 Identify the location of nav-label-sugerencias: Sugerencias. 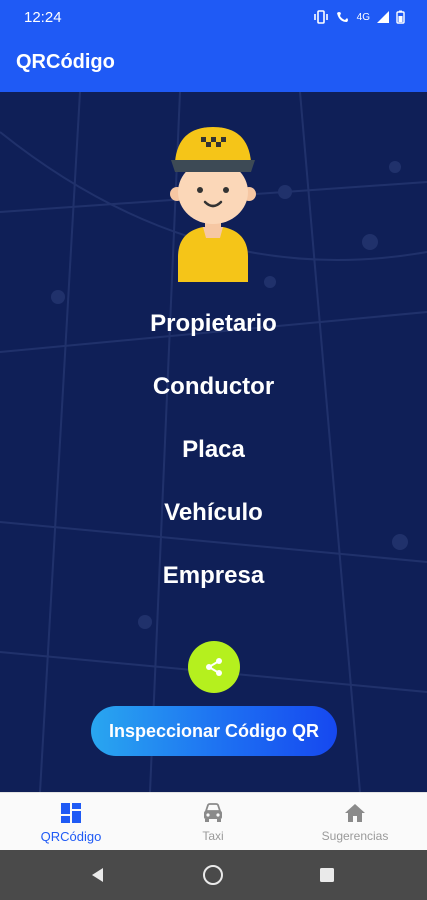
(355, 836).